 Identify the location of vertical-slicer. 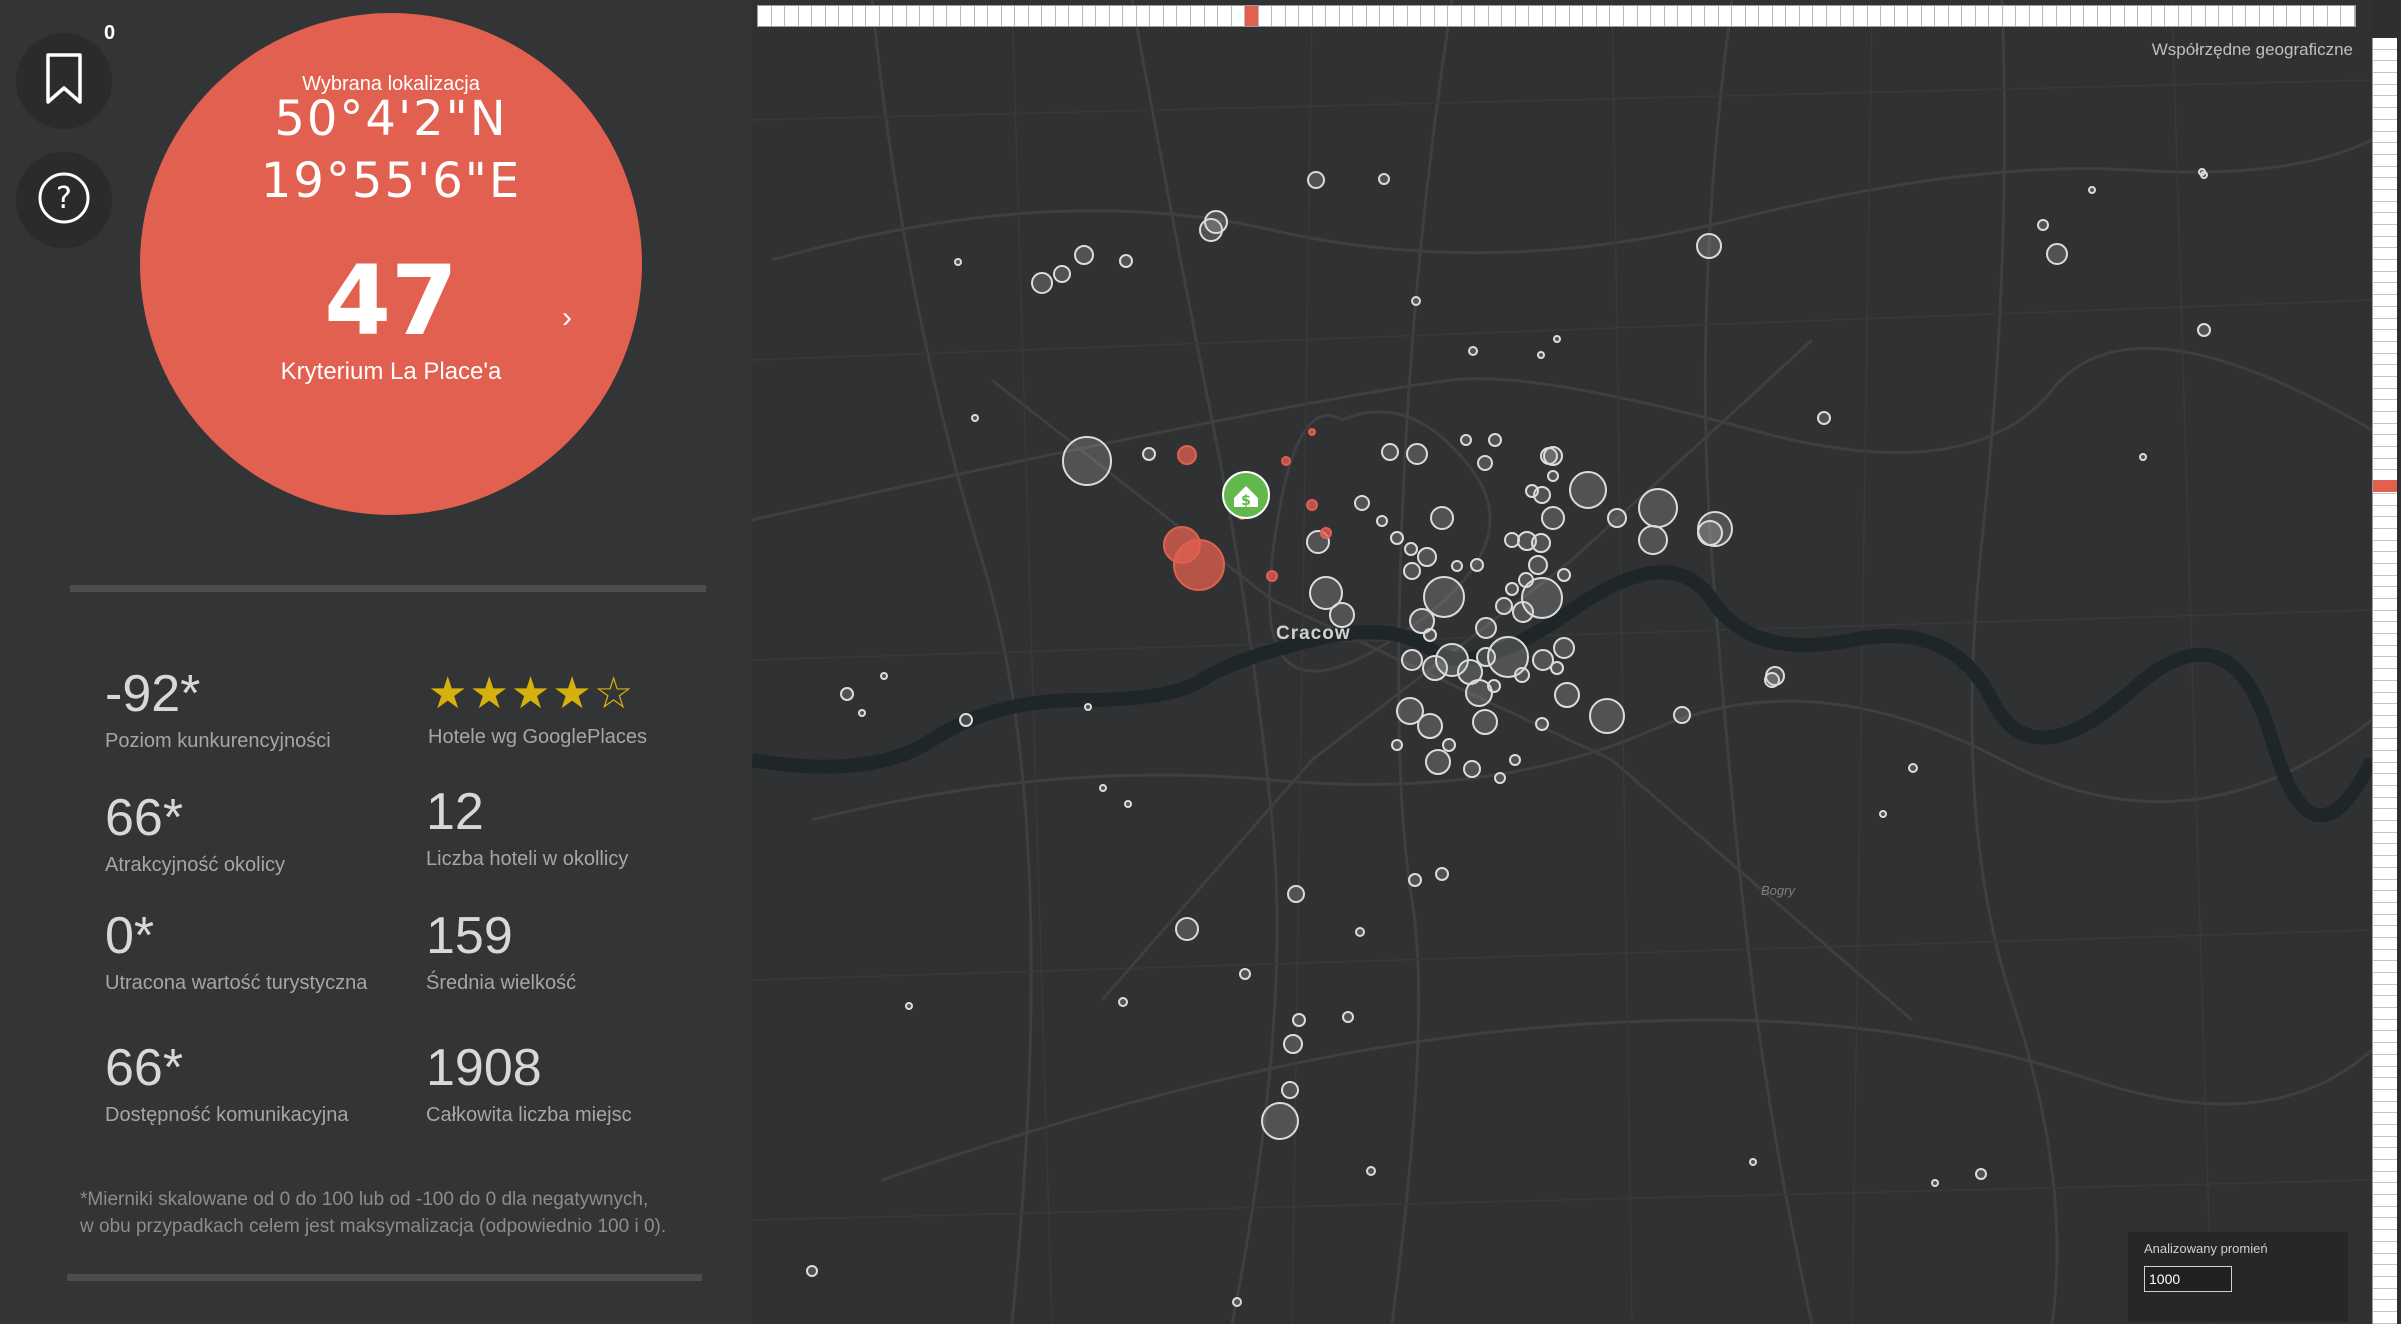
(2384, 681).